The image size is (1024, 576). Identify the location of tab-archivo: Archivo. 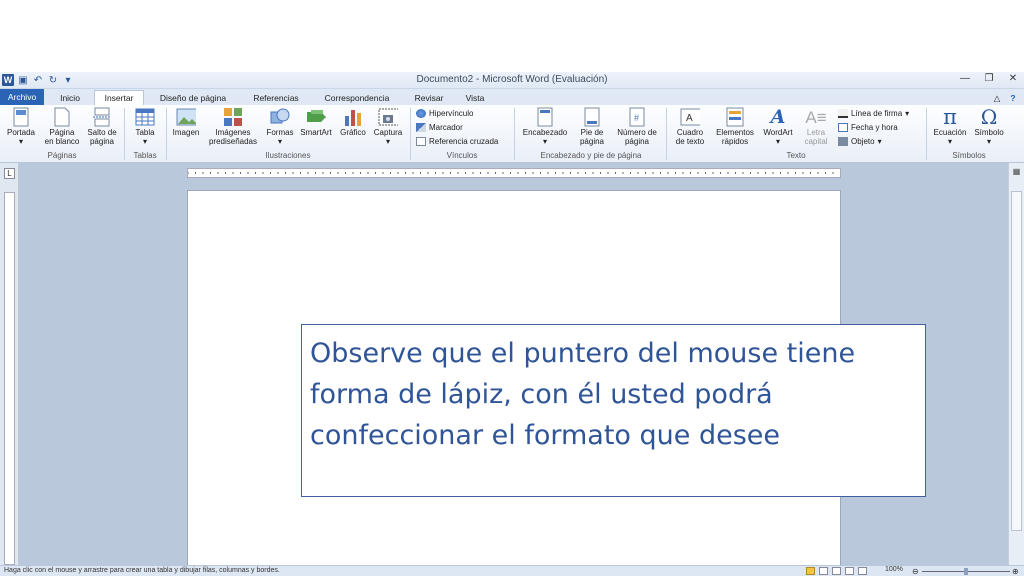
(22, 97).